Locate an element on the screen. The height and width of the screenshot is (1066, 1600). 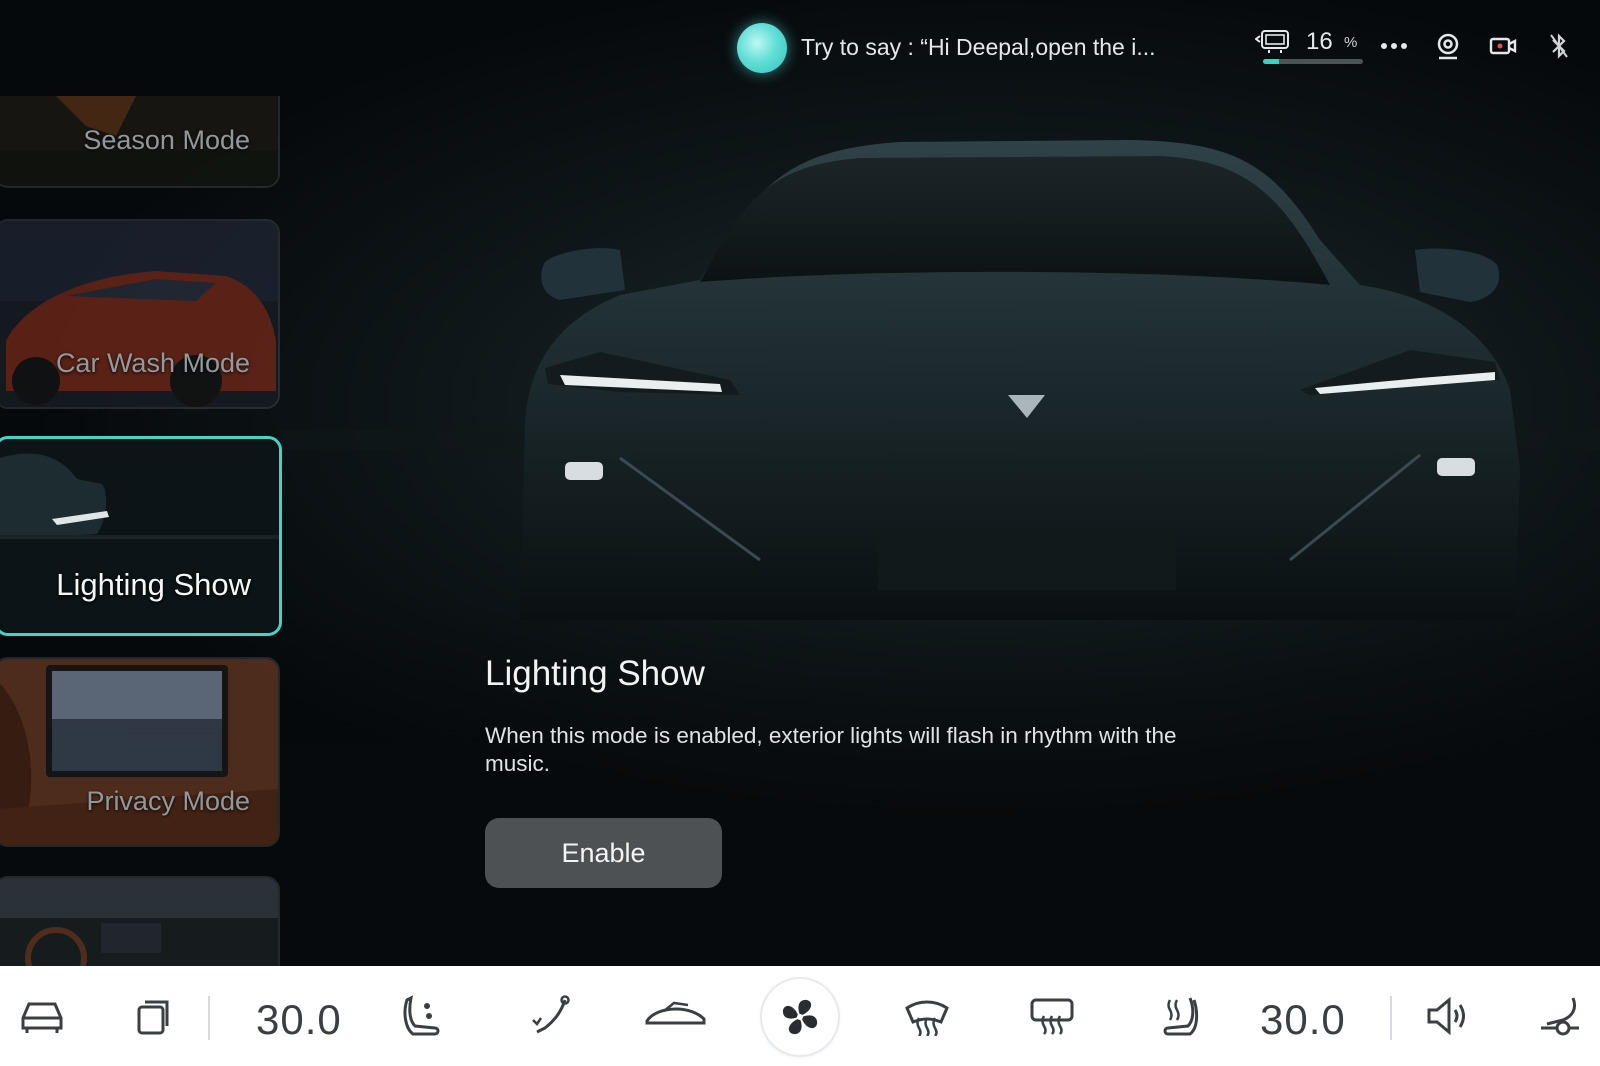
windows-icon is located at coordinates (153, 1016).